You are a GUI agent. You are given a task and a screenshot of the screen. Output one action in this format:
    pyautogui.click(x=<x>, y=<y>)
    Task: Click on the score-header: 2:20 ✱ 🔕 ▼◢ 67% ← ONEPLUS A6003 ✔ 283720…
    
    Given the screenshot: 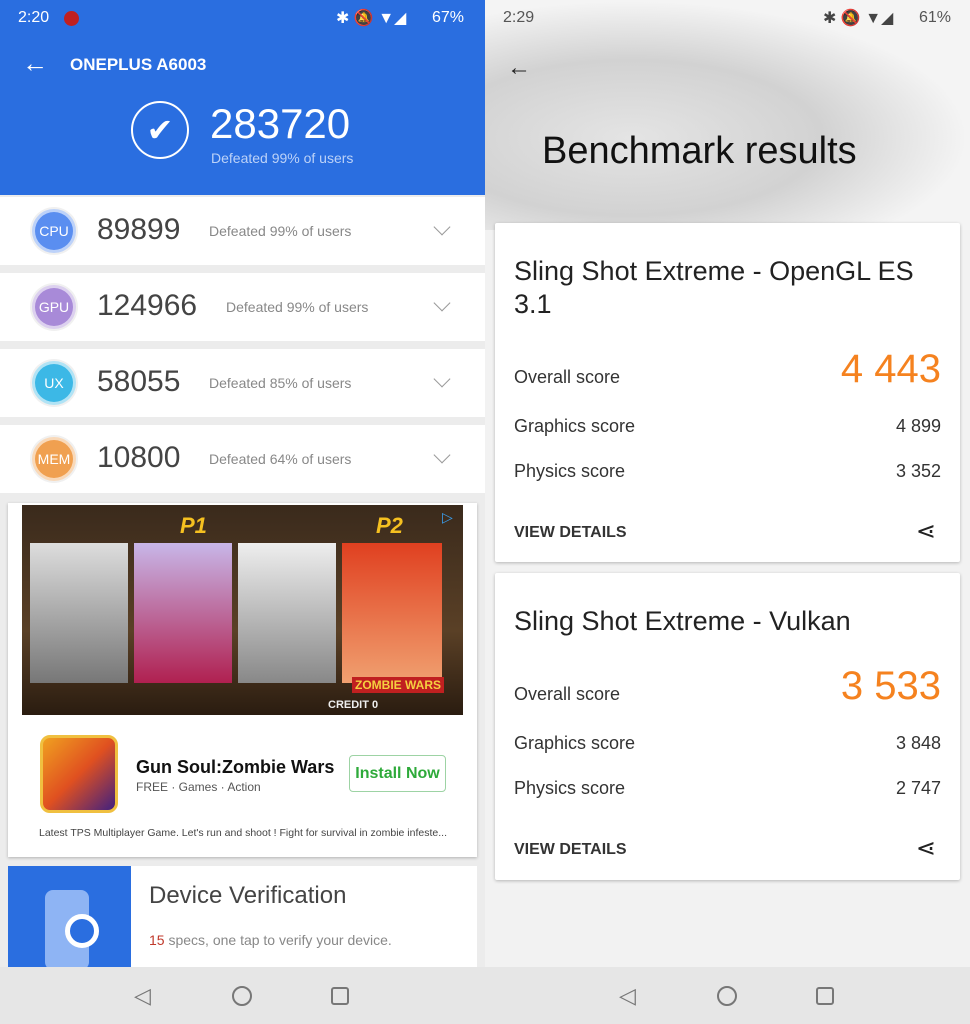 What is the action you would take?
    pyautogui.click(x=242, y=97)
    